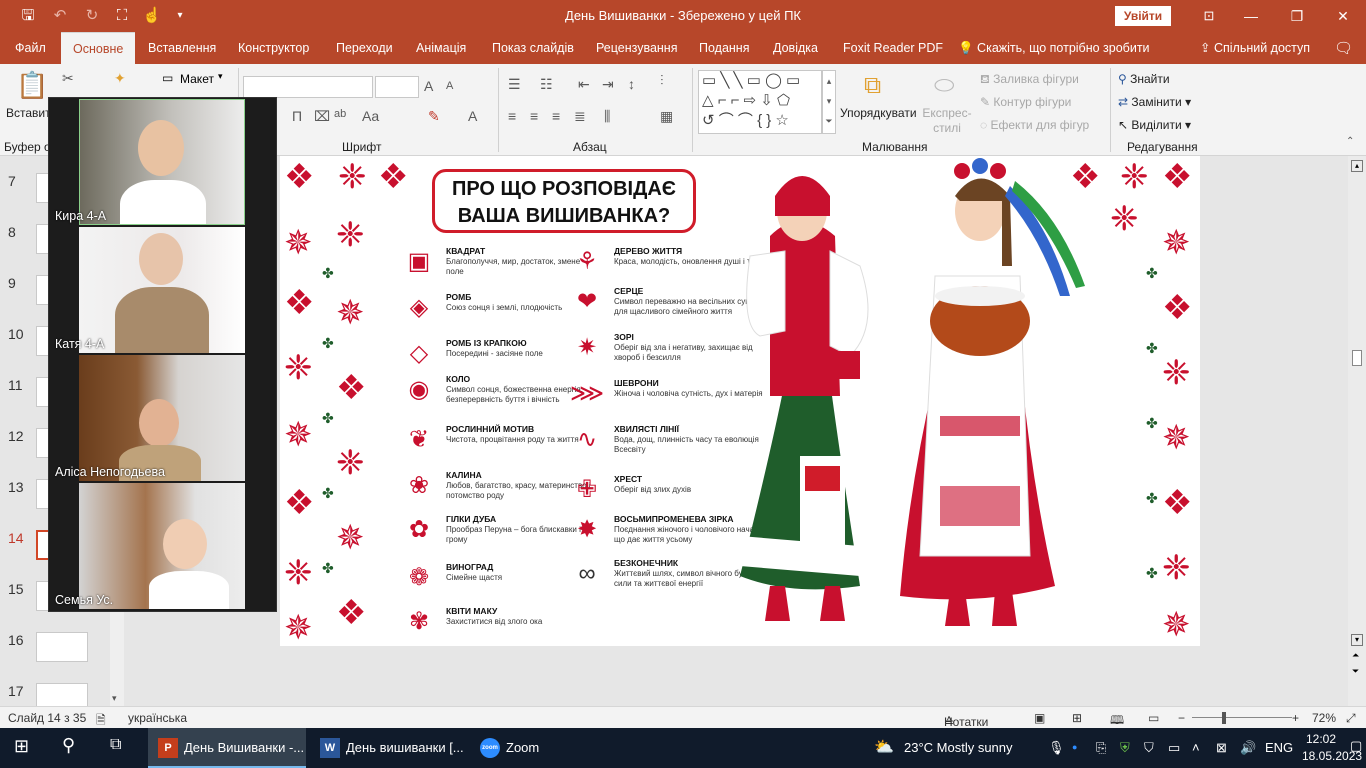 The height and width of the screenshot is (768, 1366). Describe the element at coordinates (584, 84) in the screenshot. I see `decrease-indent-icon: ⇤` at that location.